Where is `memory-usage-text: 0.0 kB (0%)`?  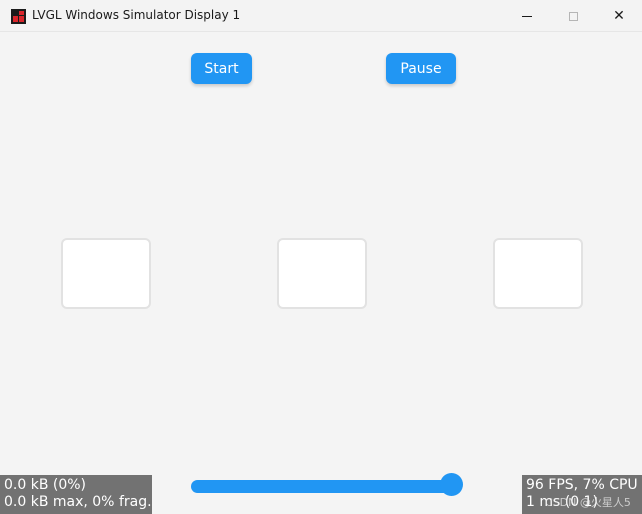 memory-usage-text: 0.0 kB (0%) is located at coordinates (45, 485).